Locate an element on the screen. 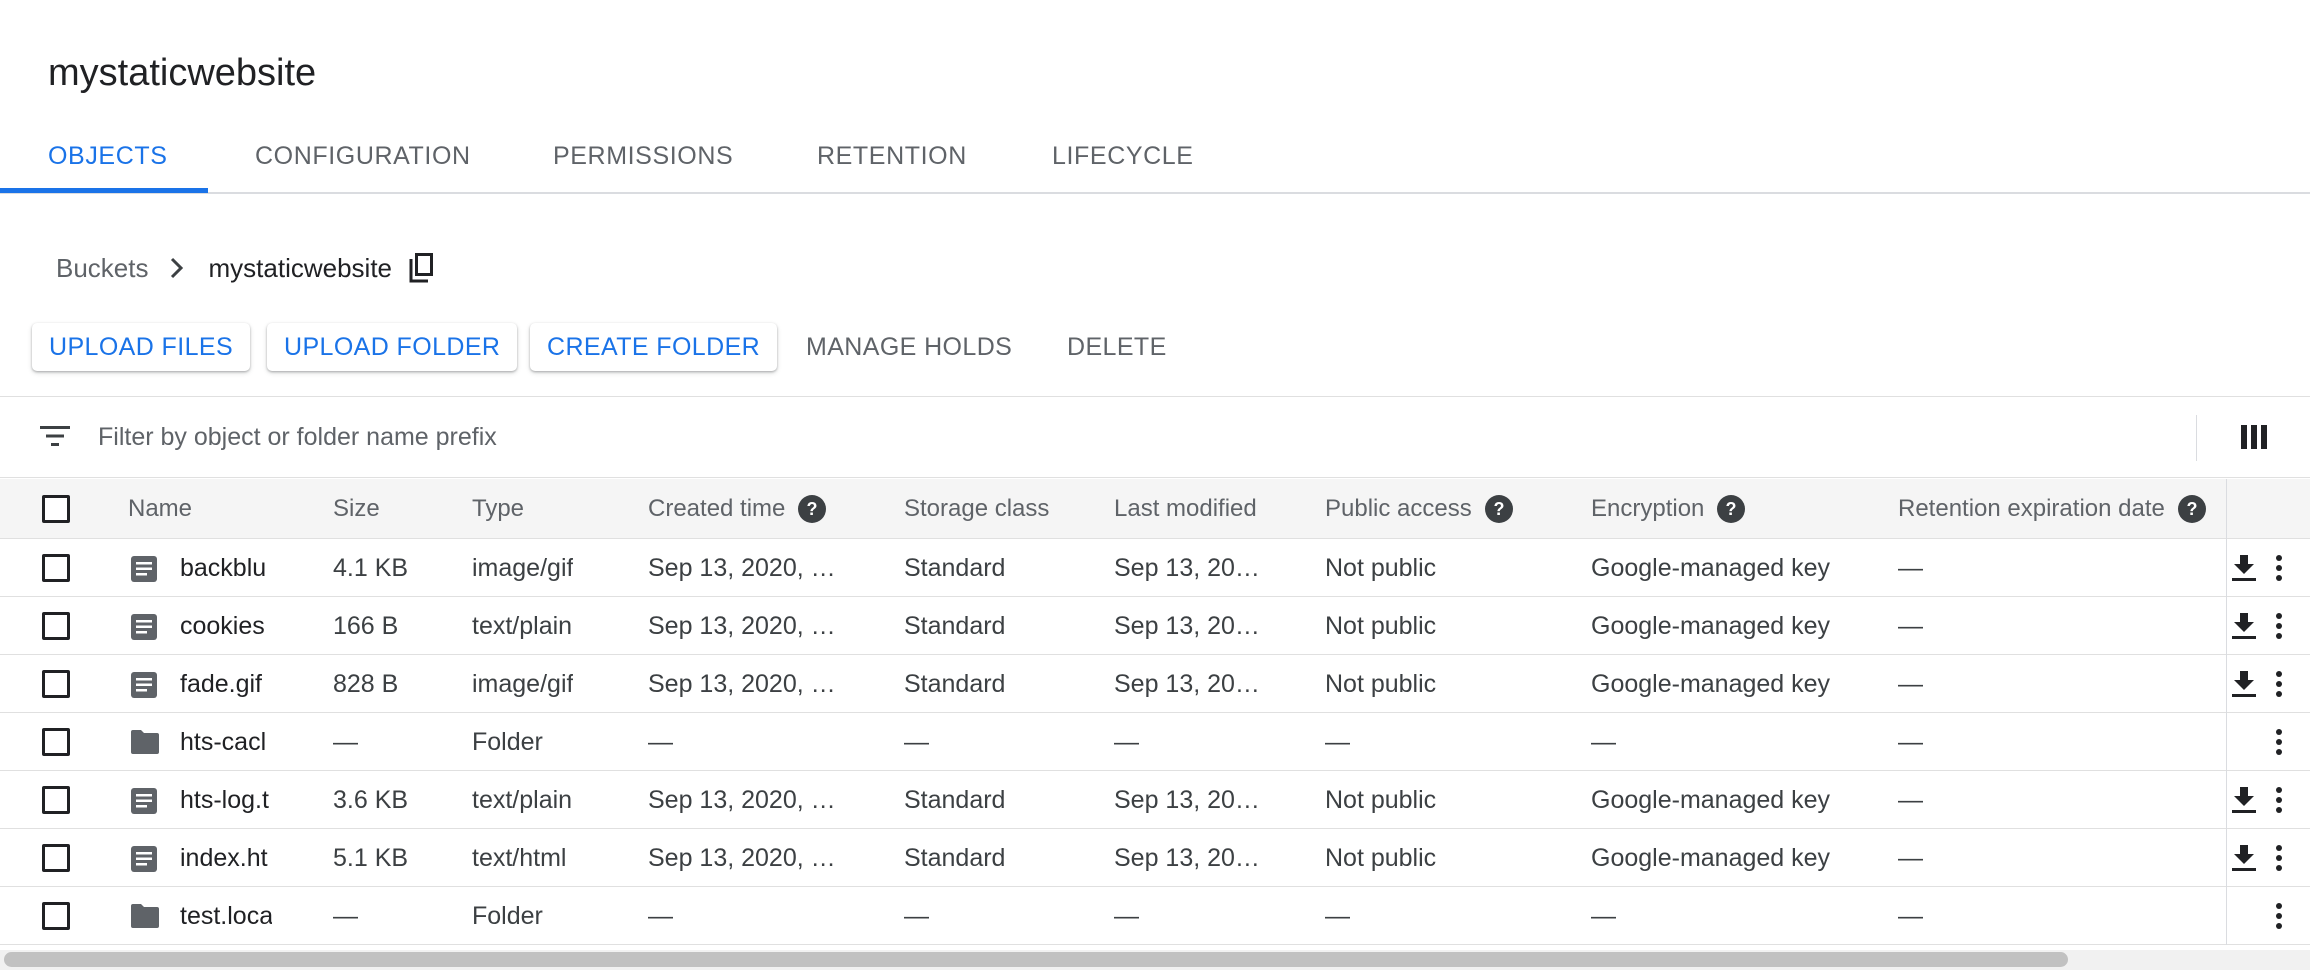 The height and width of the screenshot is (975, 2310). filter-input is located at coordinates (748, 437).